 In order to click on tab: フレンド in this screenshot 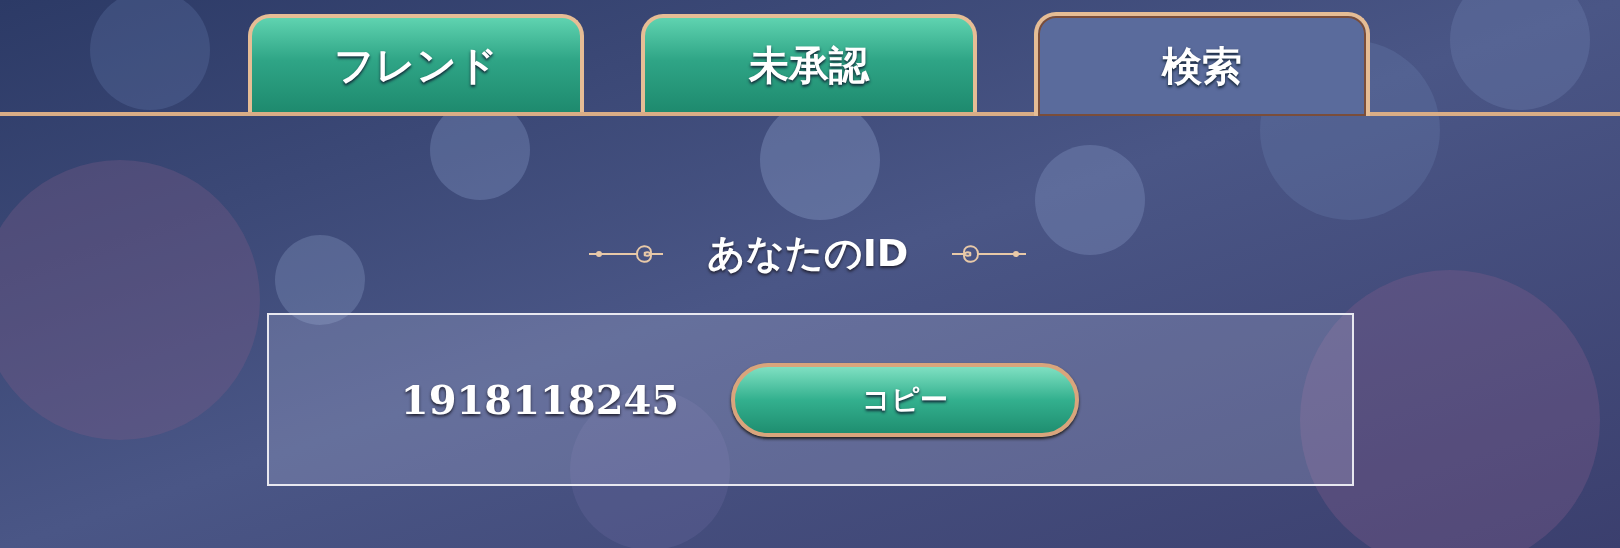, I will do `click(416, 63)`.